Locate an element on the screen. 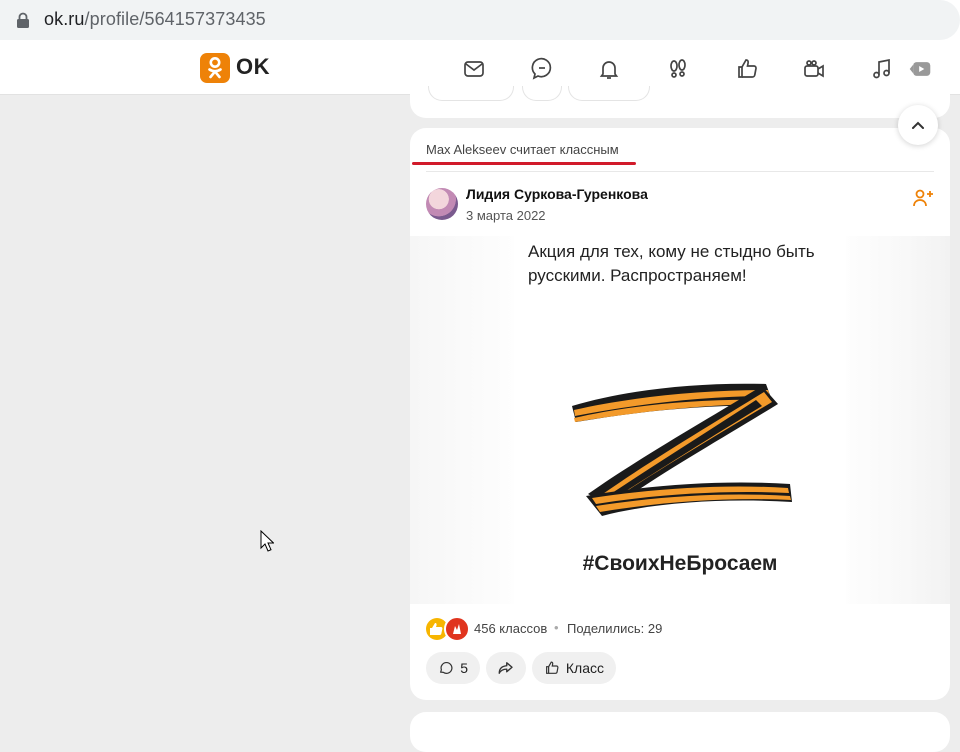 The image size is (960, 752). add-friend-icon is located at coordinates (923, 198).